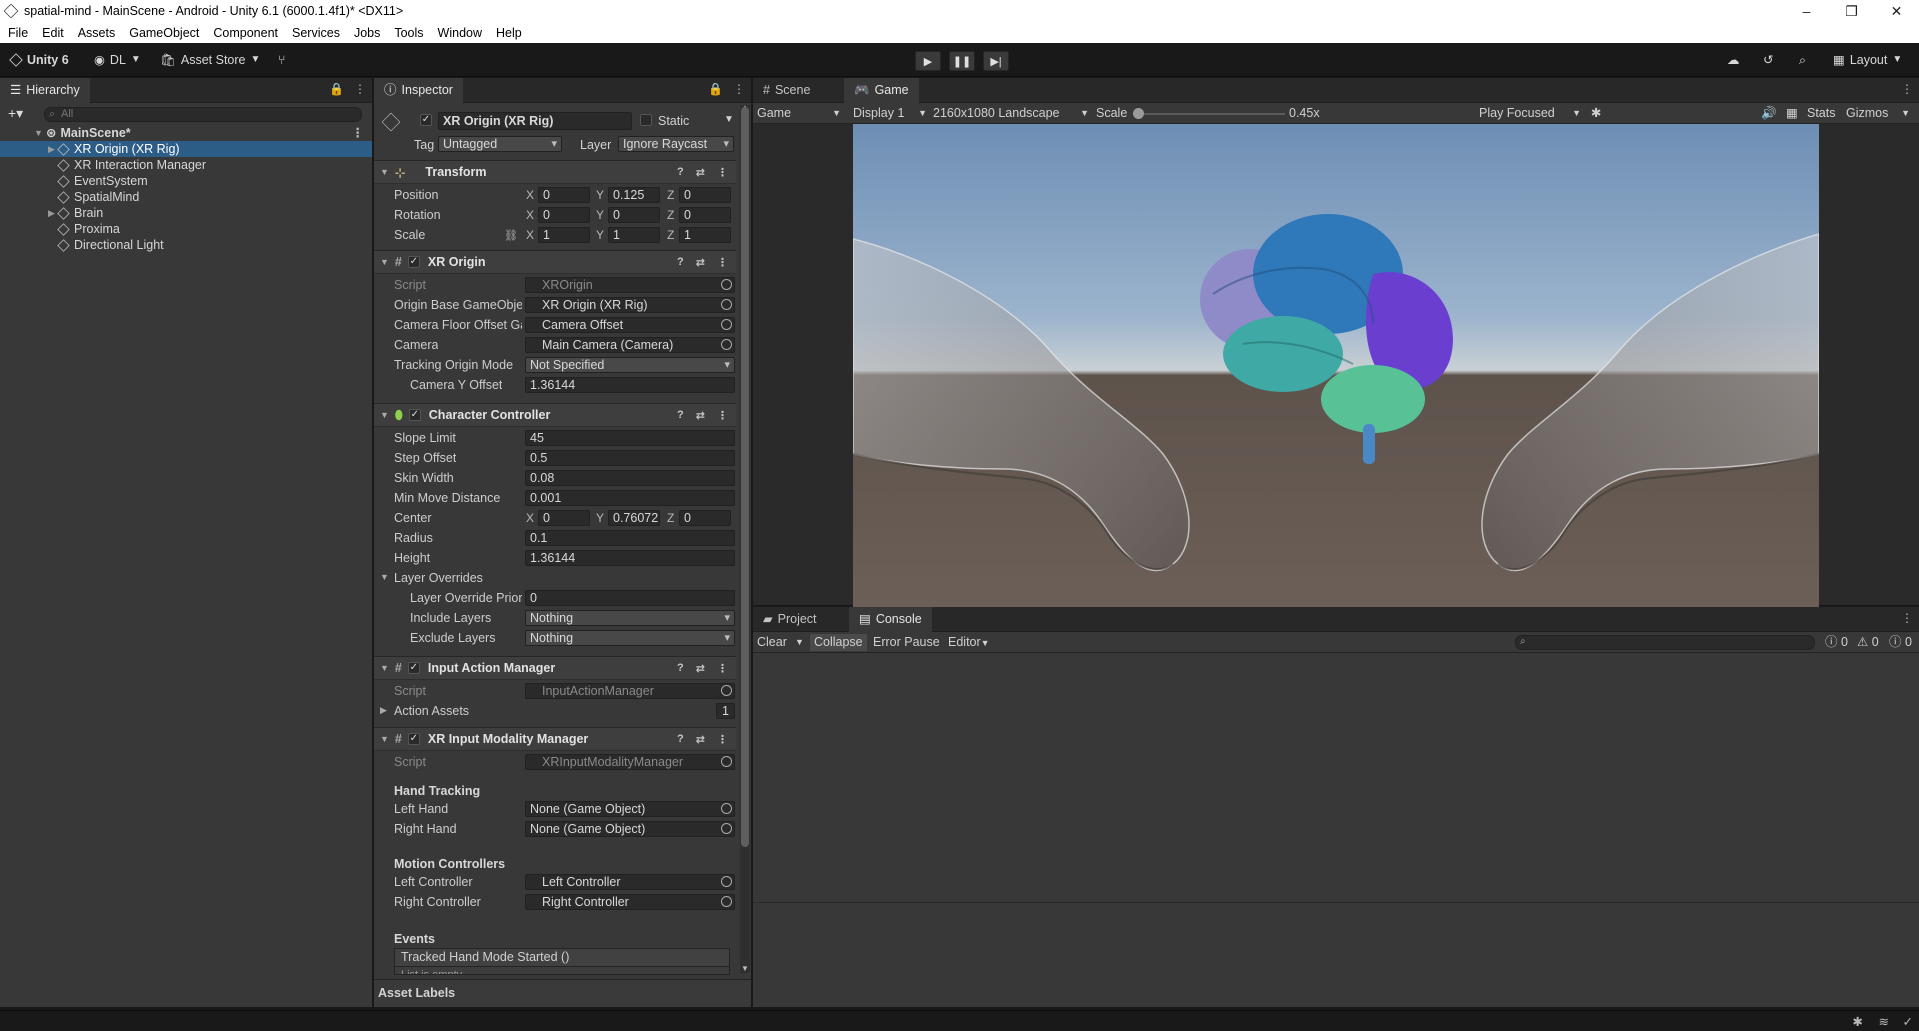 The height and width of the screenshot is (1031, 1919). I want to click on console-detail-divider, so click(1336, 902).